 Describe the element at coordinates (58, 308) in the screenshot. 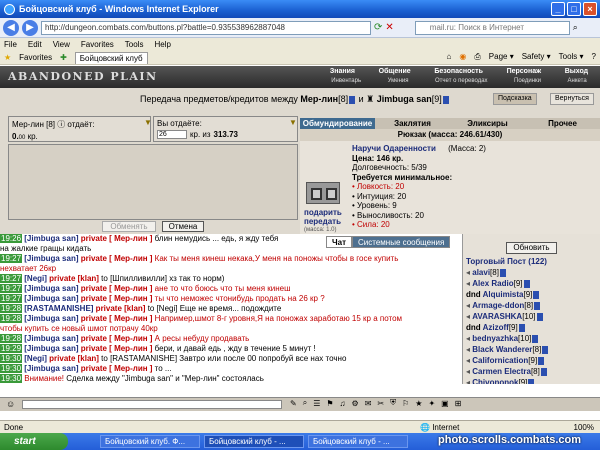

I see `chat-username: [RASTAMANISHE]` at that location.